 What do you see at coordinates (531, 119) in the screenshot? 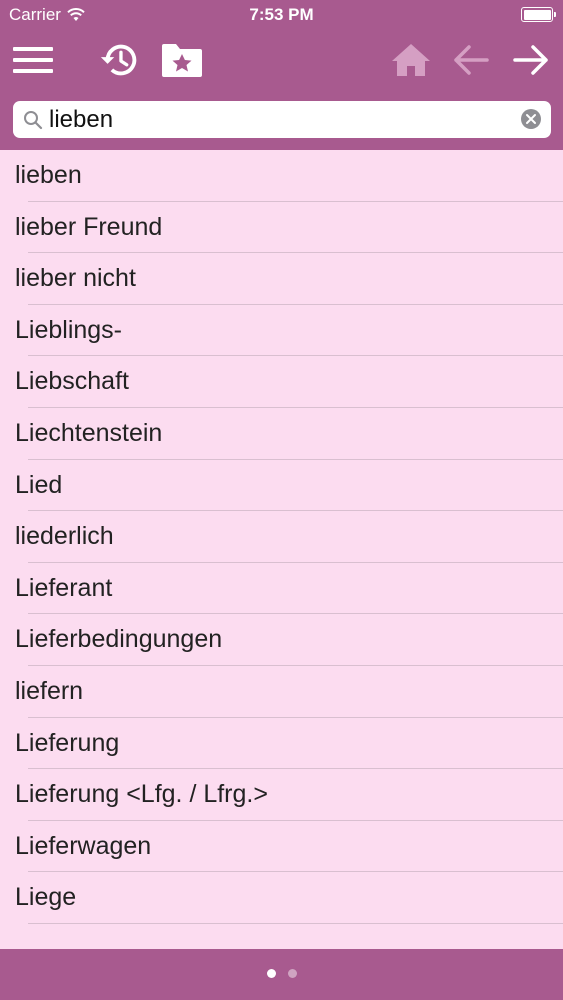
I see `clear-search-icon` at bounding box center [531, 119].